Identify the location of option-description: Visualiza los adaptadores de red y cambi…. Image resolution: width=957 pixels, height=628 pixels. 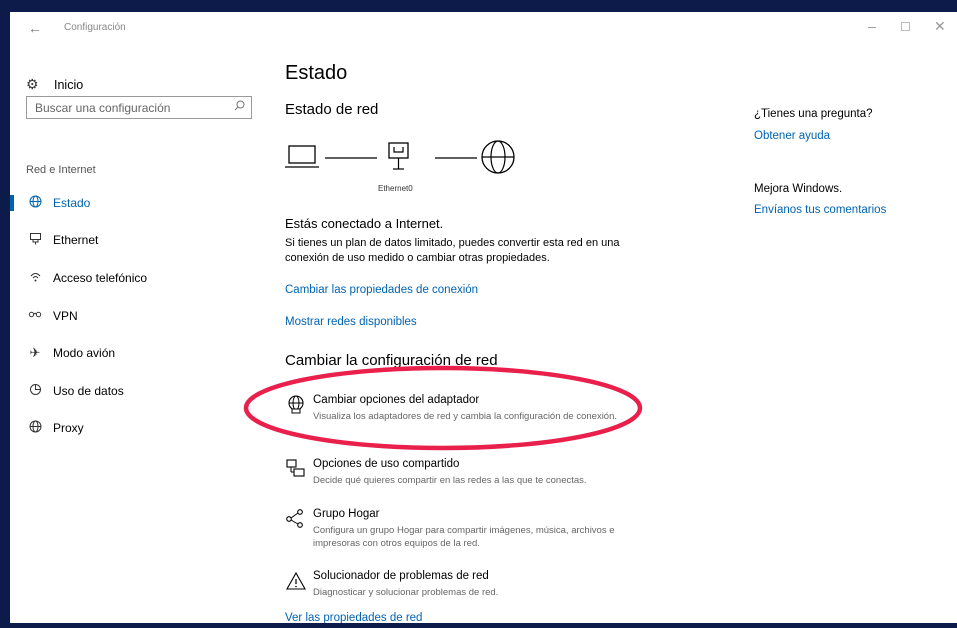
(465, 416).